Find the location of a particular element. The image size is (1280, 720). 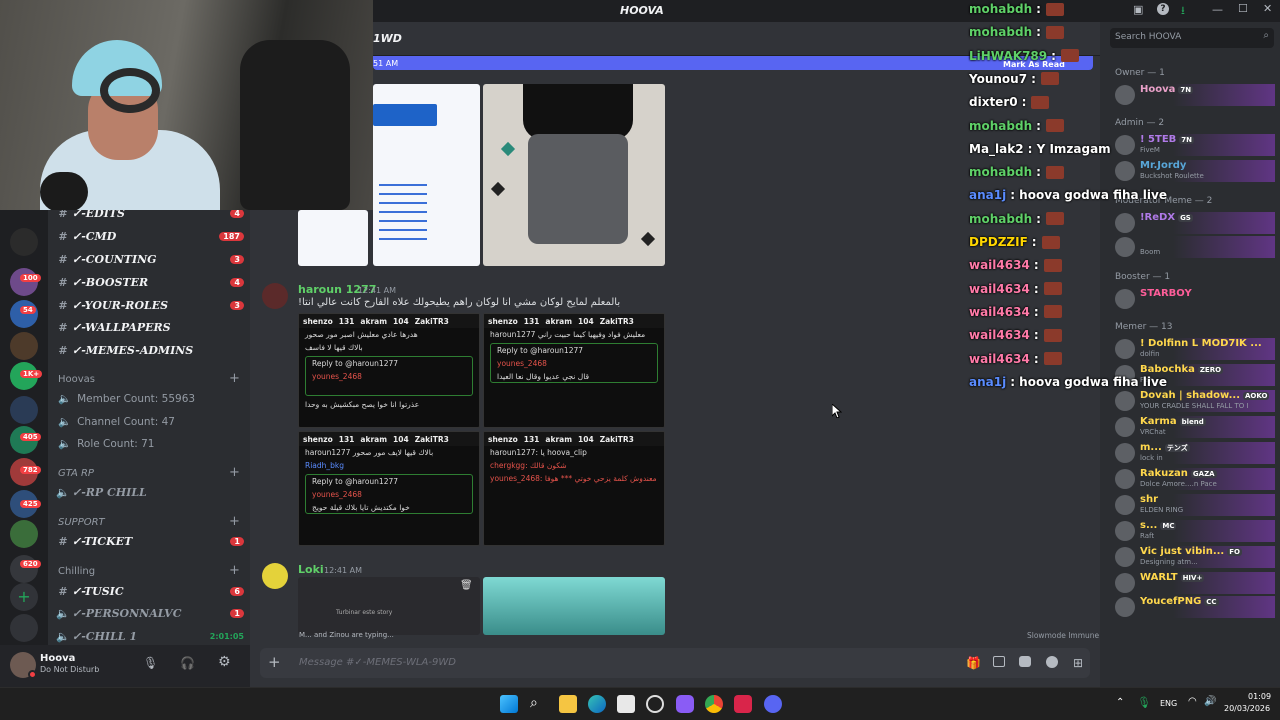

clock-date: 20/03/2026 is located at coordinates (1247, 708).